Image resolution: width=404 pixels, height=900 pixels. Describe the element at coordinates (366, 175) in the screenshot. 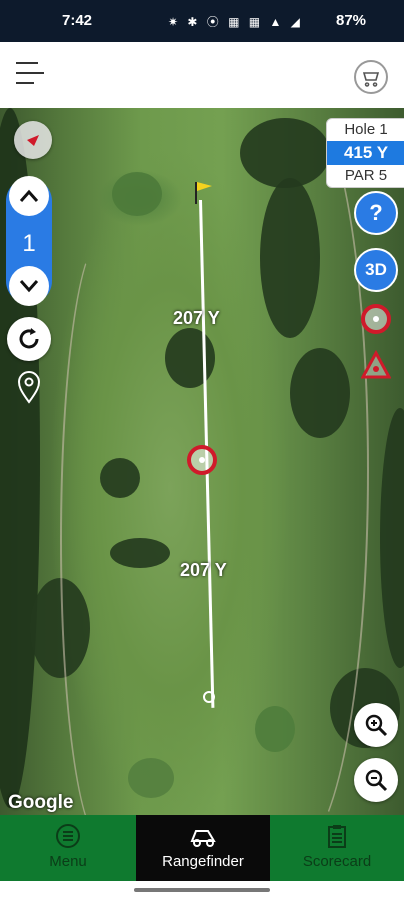

I see `hole-par: PAR 5` at that location.